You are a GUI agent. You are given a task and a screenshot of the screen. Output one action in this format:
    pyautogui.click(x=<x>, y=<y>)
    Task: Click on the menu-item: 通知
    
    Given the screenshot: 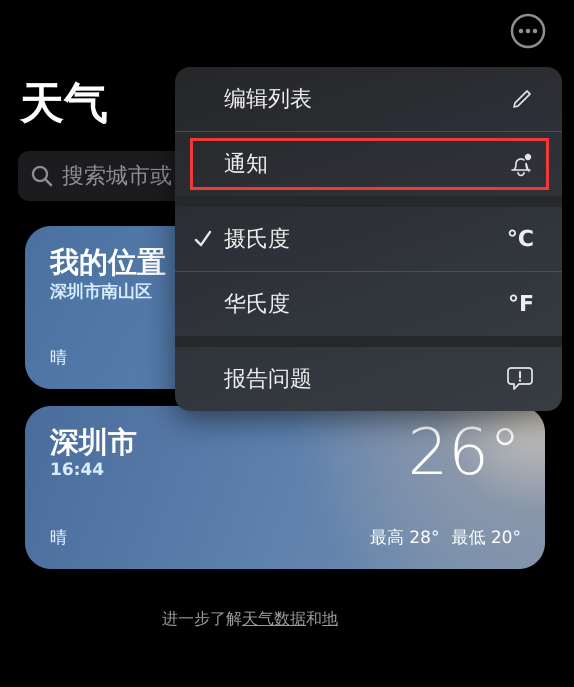 What is the action you would take?
    pyautogui.click(x=368, y=164)
    